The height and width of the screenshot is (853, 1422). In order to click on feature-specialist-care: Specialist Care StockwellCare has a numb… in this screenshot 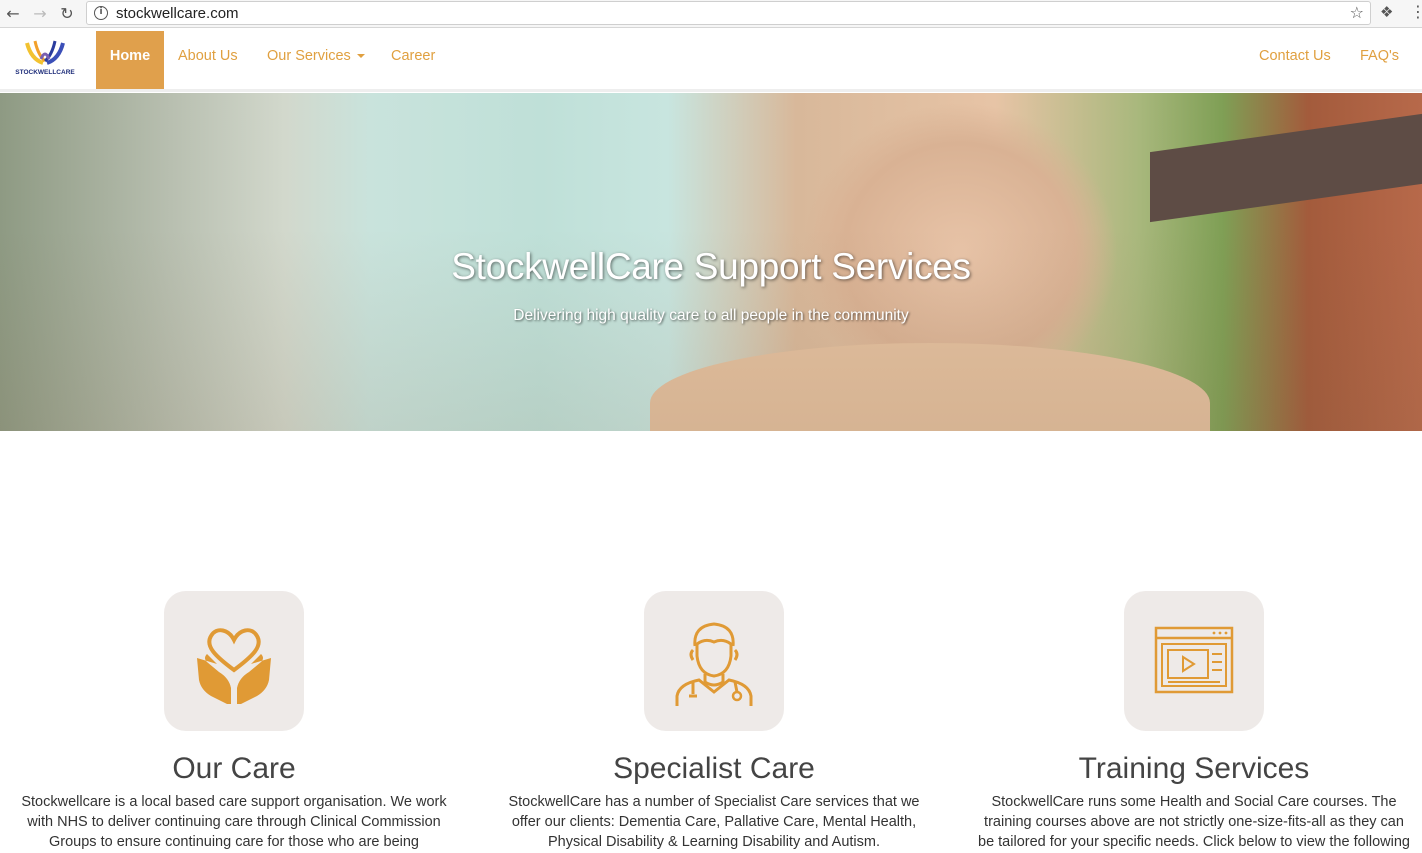, I will do `click(714, 721)`.